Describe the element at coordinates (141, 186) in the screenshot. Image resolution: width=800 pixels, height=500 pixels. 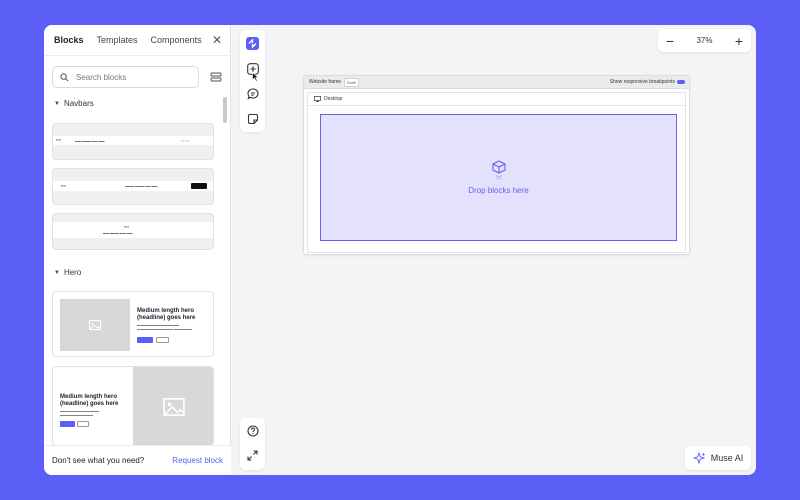
I see `nav-links: ▬▬▬ ▬▬▬ ▬▬ ▬▬` at that location.